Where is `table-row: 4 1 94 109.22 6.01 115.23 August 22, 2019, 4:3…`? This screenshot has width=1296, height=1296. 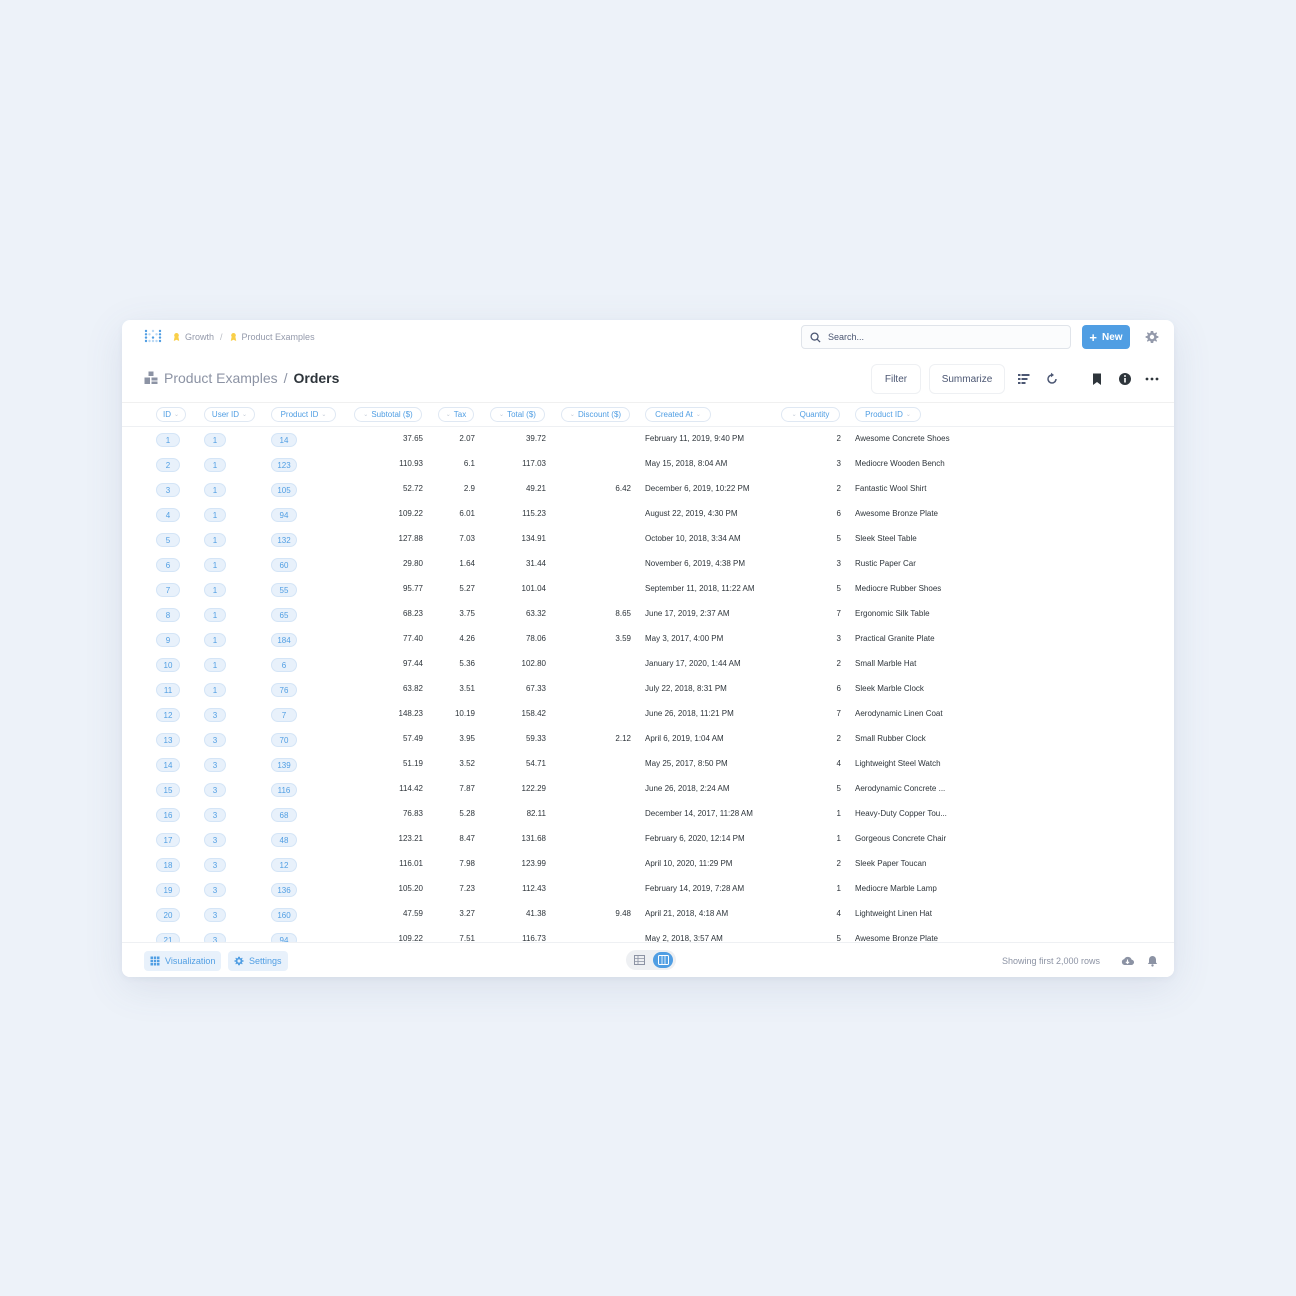
table-row: 4 1 94 109.22 6.01 115.23 August 22, 2019, 4:3… is located at coordinates (648, 515).